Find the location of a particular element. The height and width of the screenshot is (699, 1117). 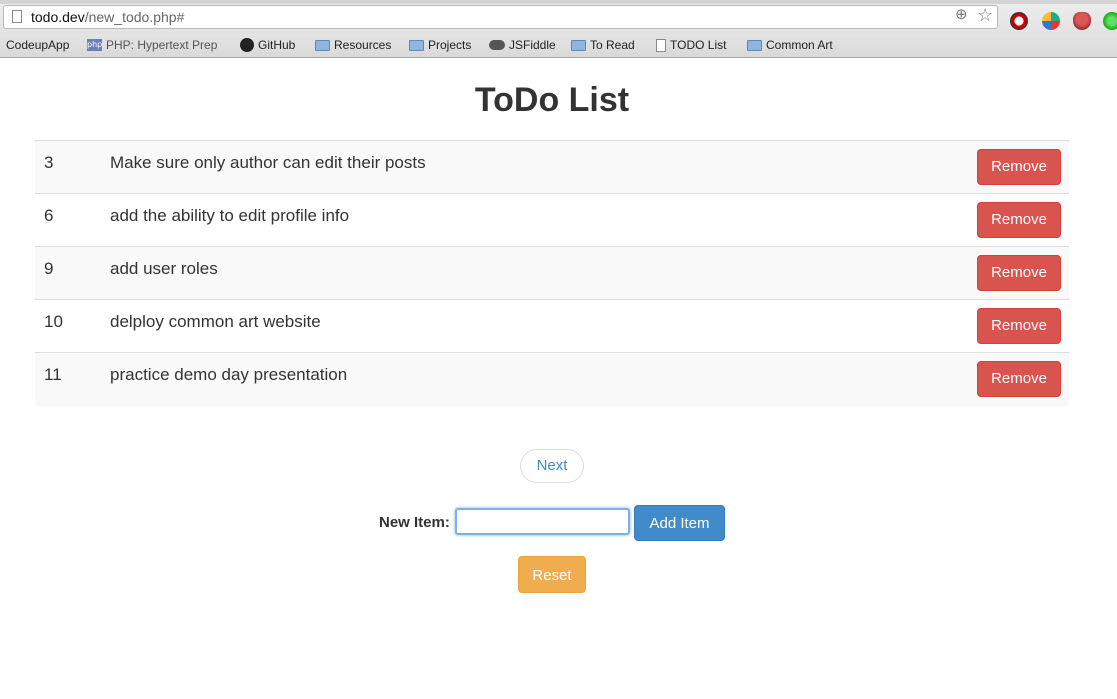

todo-id: 6 is located at coordinates (49, 215).